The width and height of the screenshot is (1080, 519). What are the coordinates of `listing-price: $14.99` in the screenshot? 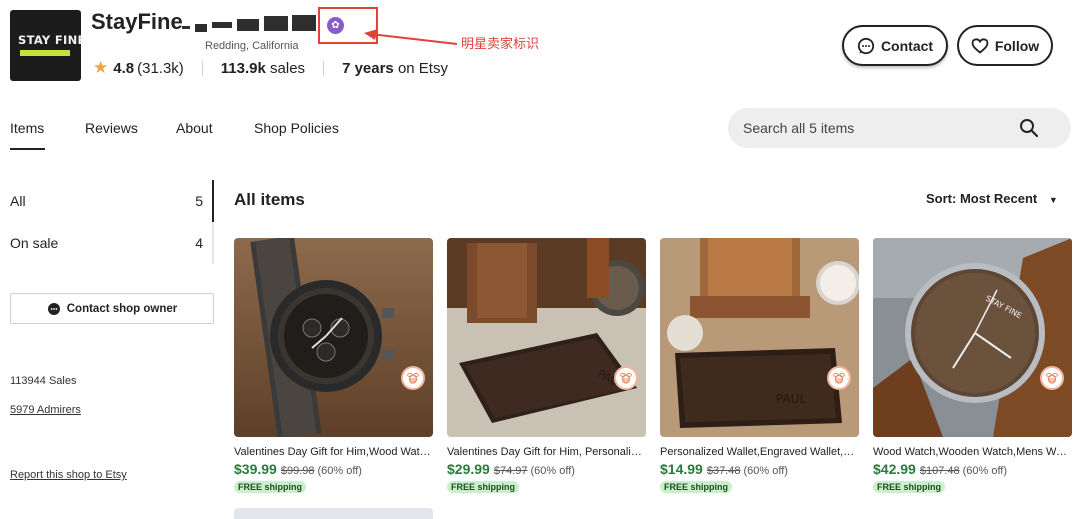 It's located at (681, 469).